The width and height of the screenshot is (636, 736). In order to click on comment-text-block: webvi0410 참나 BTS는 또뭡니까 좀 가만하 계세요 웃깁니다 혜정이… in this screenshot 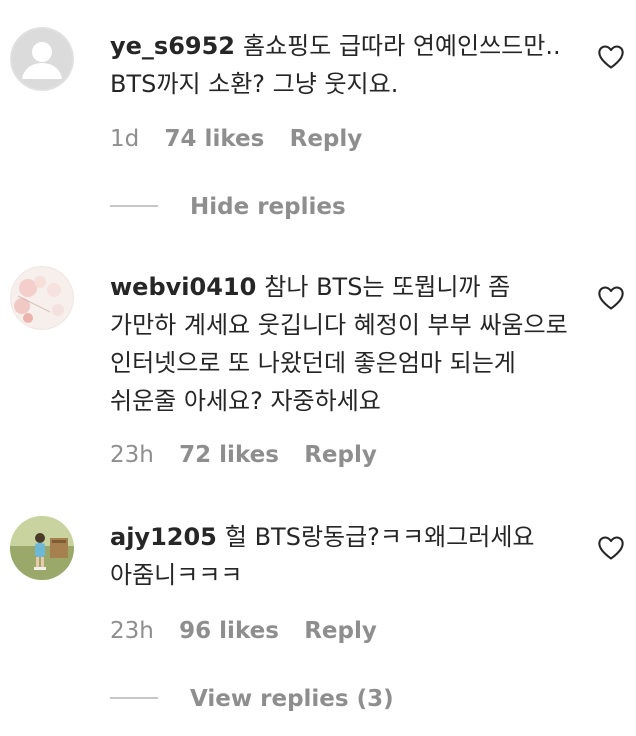, I will do `click(340, 344)`.